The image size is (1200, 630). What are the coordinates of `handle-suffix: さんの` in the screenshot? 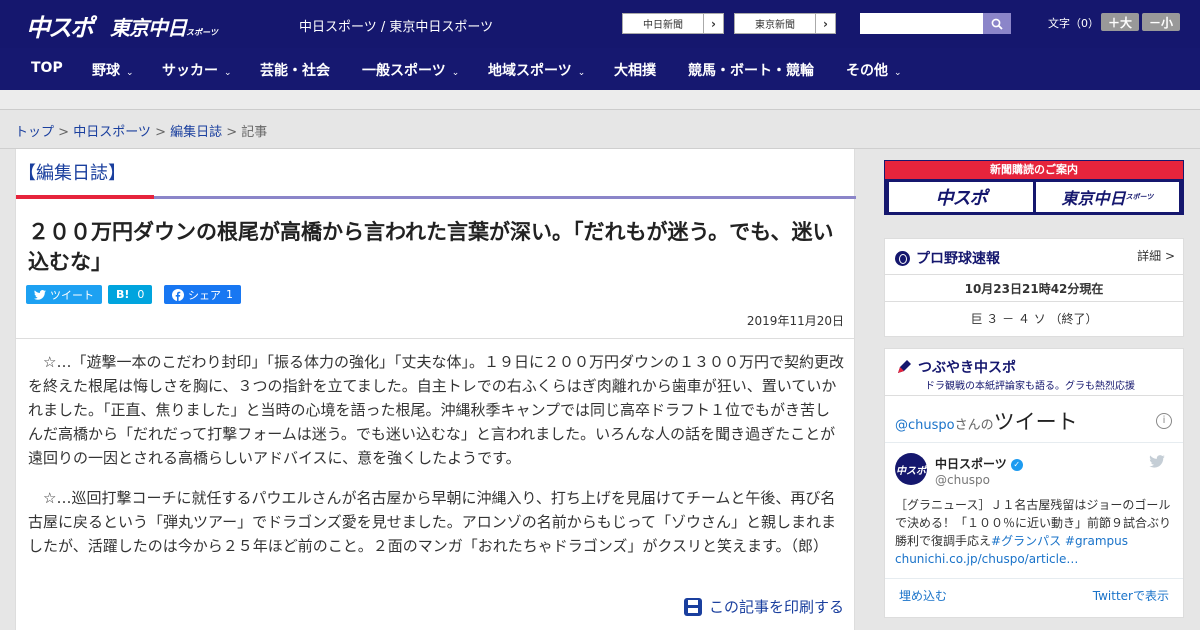 It's located at (974, 425).